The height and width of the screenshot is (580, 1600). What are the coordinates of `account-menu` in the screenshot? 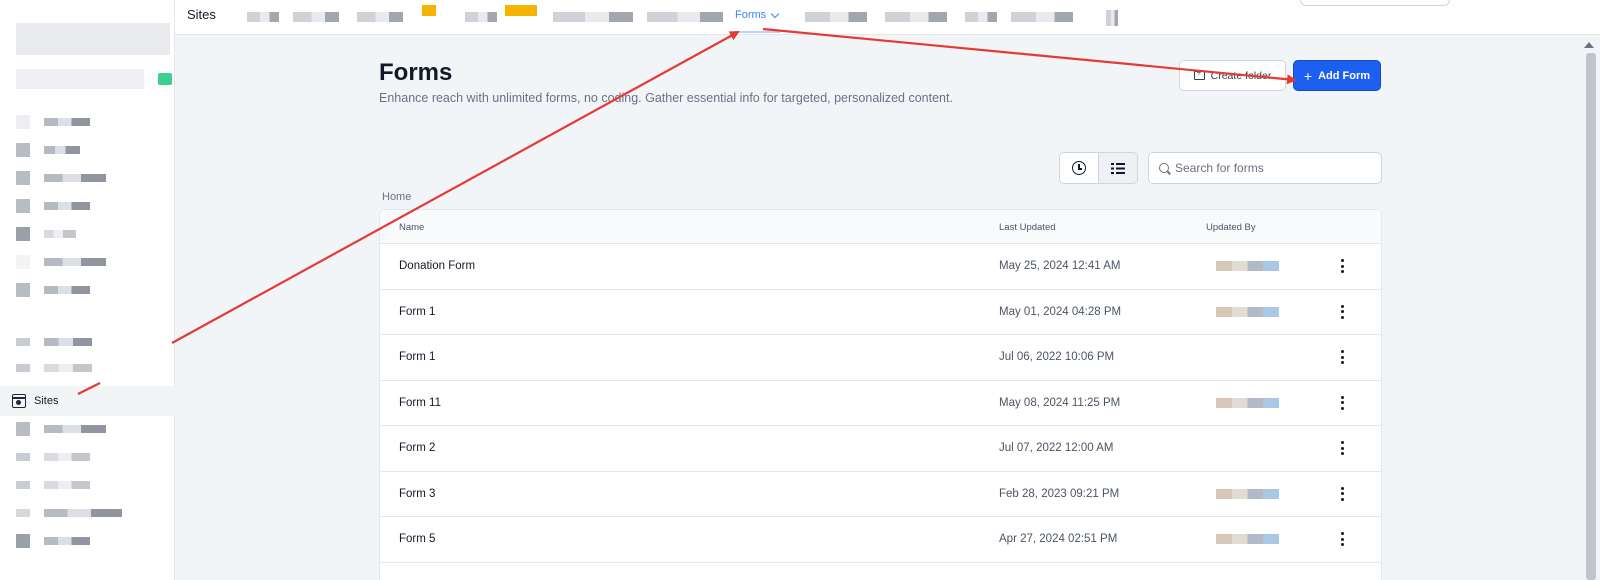 It's located at (1375, 3).